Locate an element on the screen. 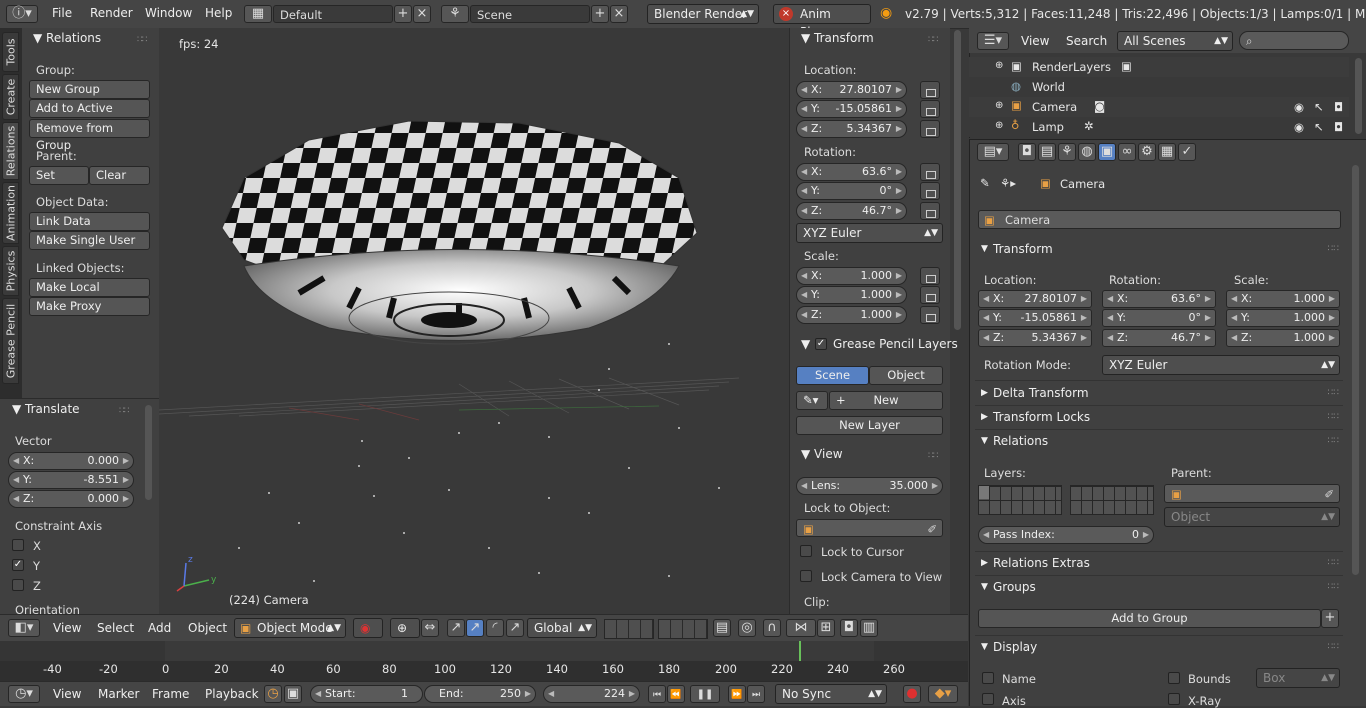 Image resolution: width=1366 pixels, height=708 pixels. scale-manip-button: ◜ is located at coordinates (495, 628).